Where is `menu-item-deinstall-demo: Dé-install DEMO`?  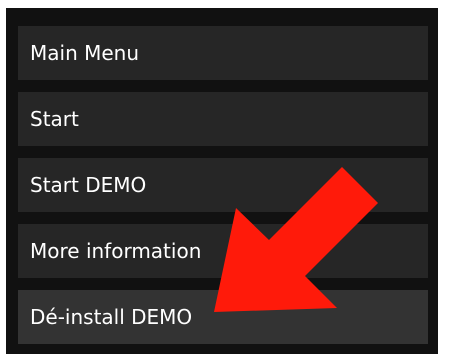
menu-item-deinstall-demo: Dé-install DEMO is located at coordinates (223, 317).